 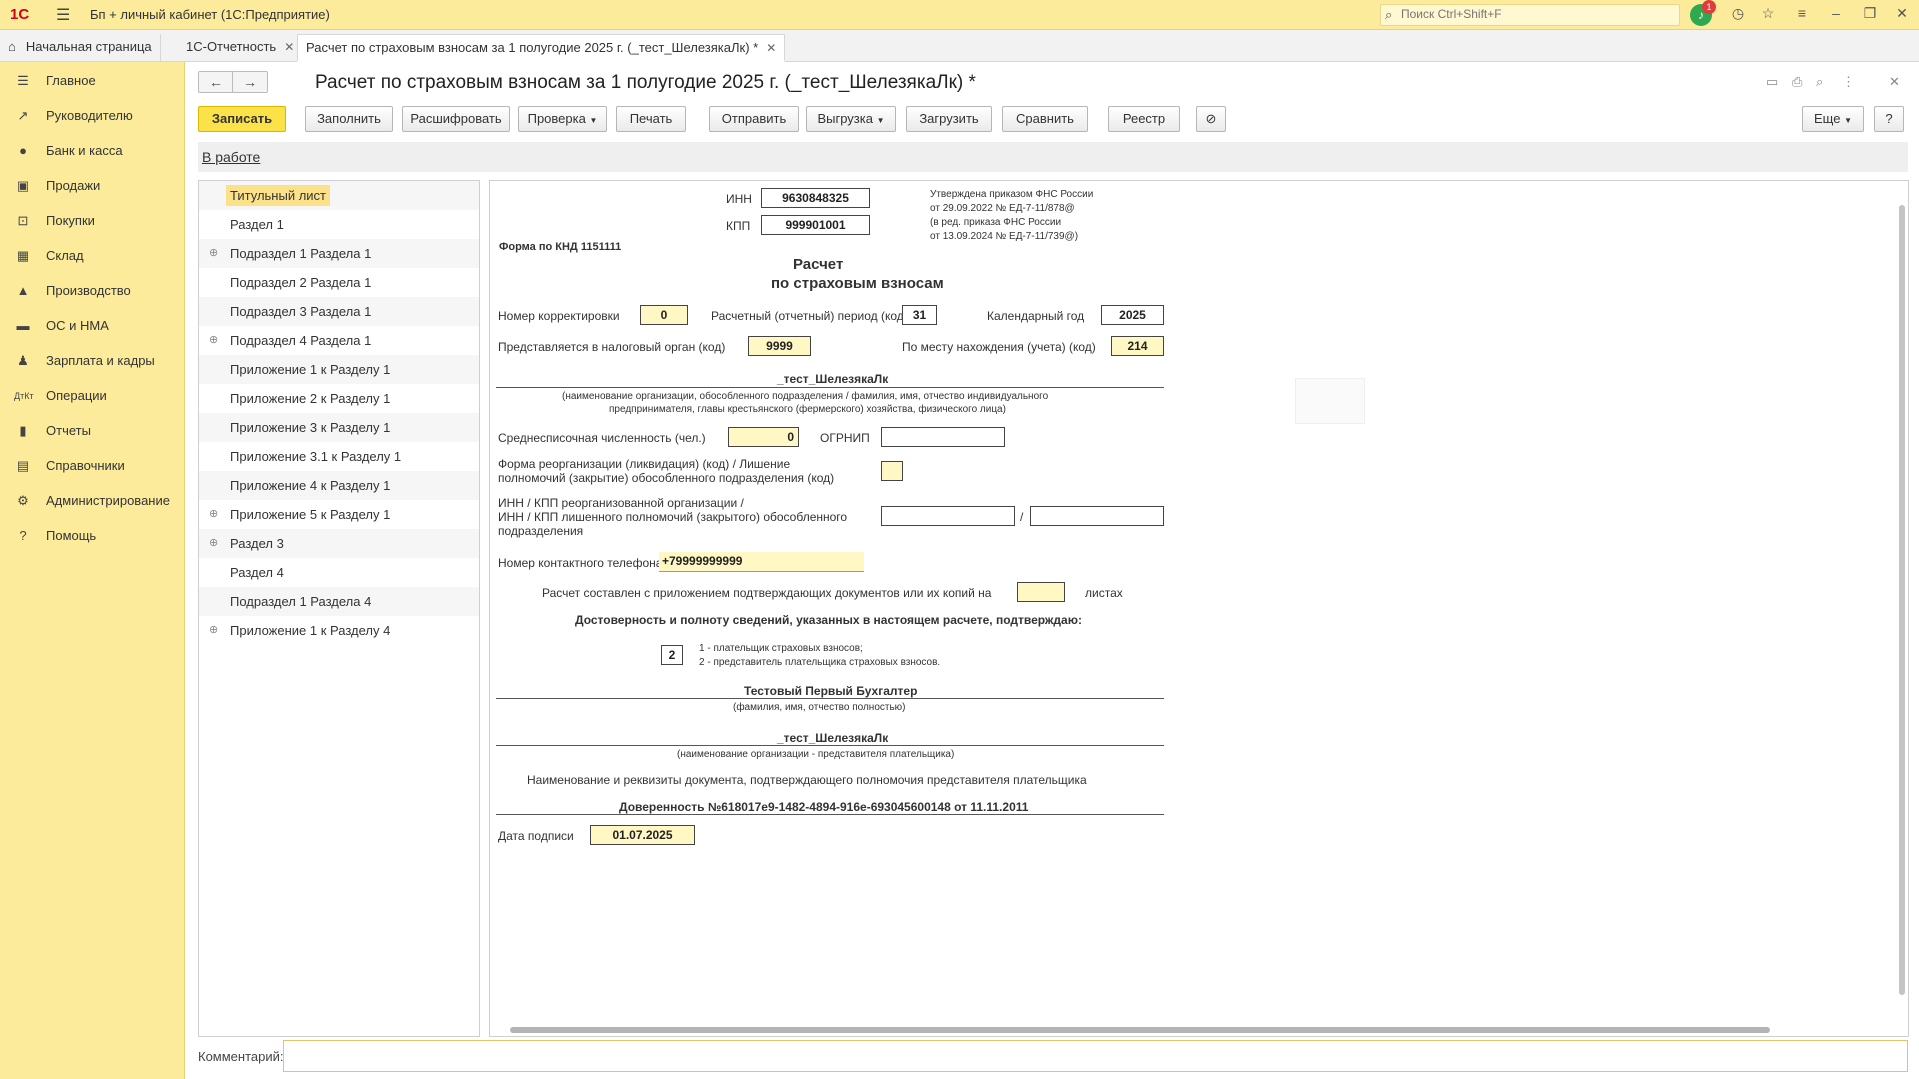 I want to click on tree-item: Подраздел 2 Раздела 1, so click(x=339, y=282).